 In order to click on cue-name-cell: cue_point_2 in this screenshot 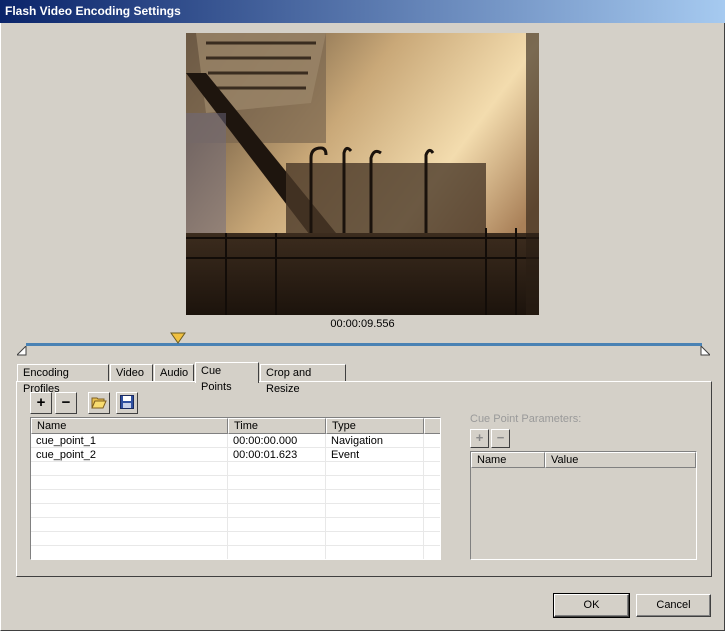, I will do `click(129, 455)`.